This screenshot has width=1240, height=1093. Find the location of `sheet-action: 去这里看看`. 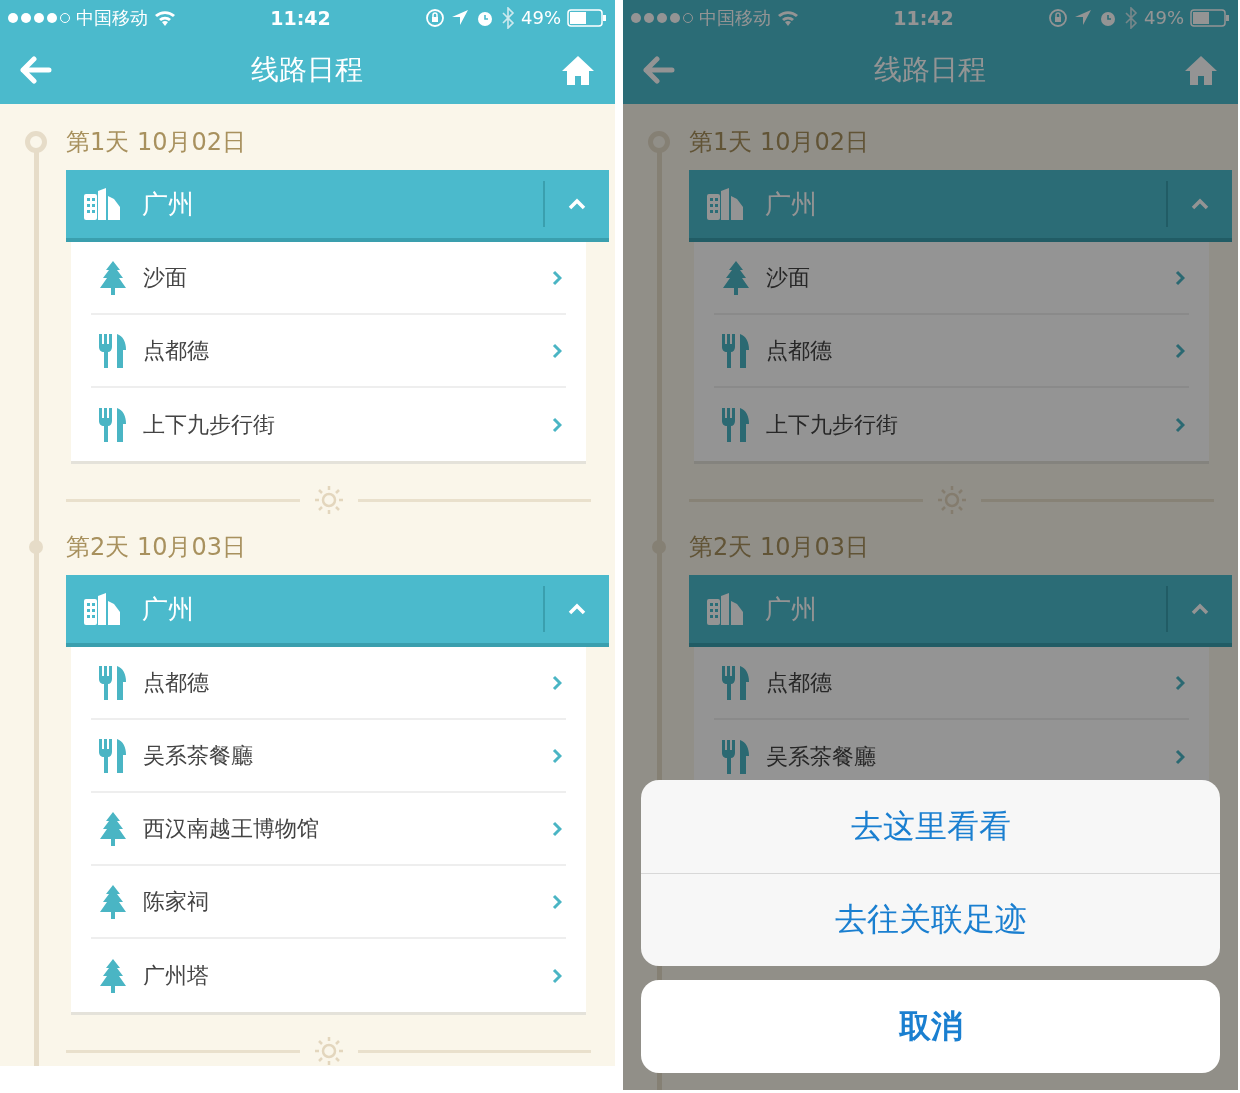

sheet-action: 去这里看看 is located at coordinates (930, 826).